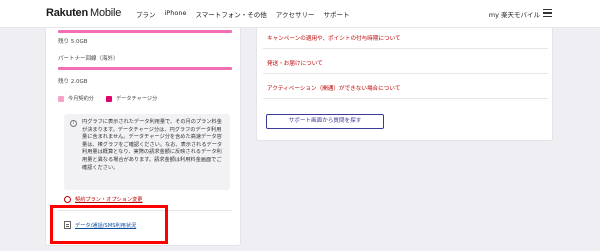 This screenshot has height=251, width=600. Describe the element at coordinates (73, 123) in the screenshot. I see `info-icon: i` at that location.